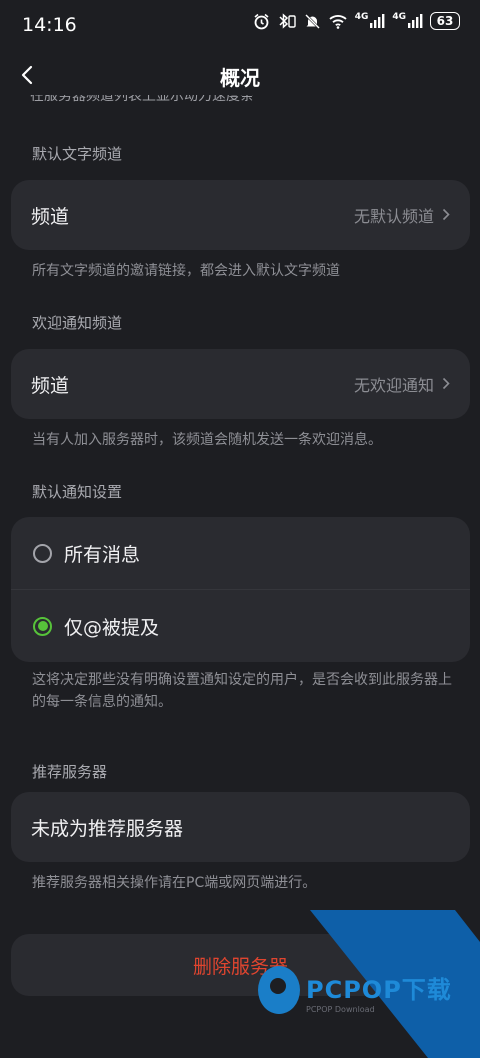 Image resolution: width=480 pixels, height=1058 pixels. What do you see at coordinates (70, 772) in the screenshot?
I see `recommend-server-label: 推荐服务器` at bounding box center [70, 772].